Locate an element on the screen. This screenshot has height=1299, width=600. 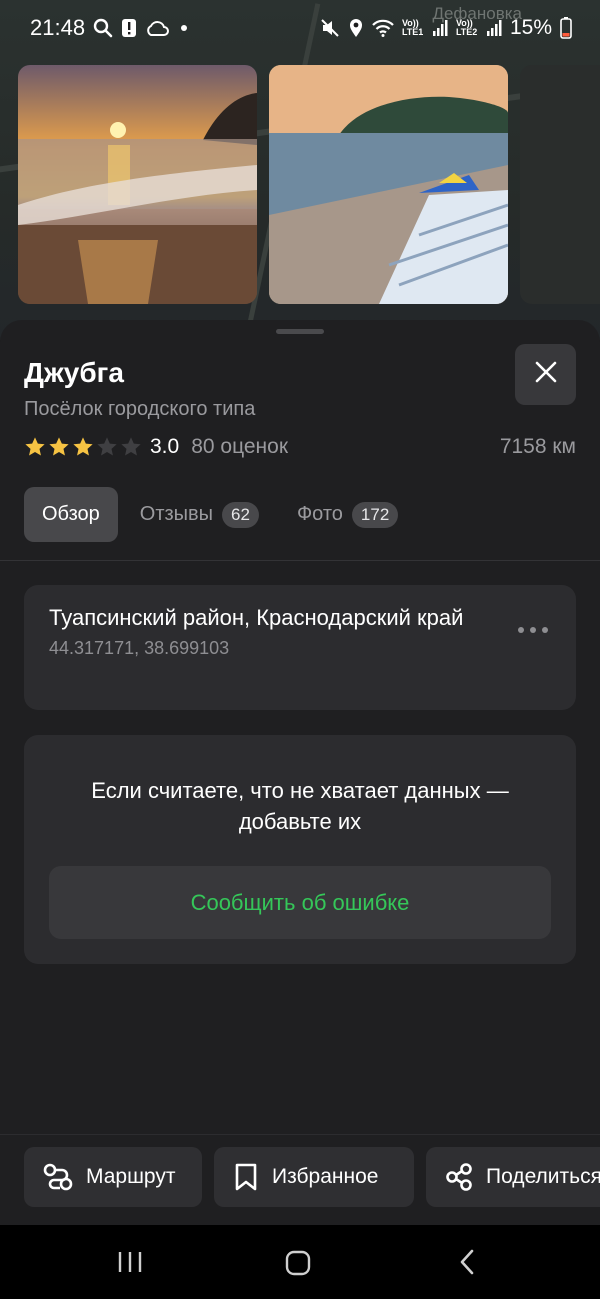
tab-reviews-label: Отзывы is located at coordinates (176, 514).